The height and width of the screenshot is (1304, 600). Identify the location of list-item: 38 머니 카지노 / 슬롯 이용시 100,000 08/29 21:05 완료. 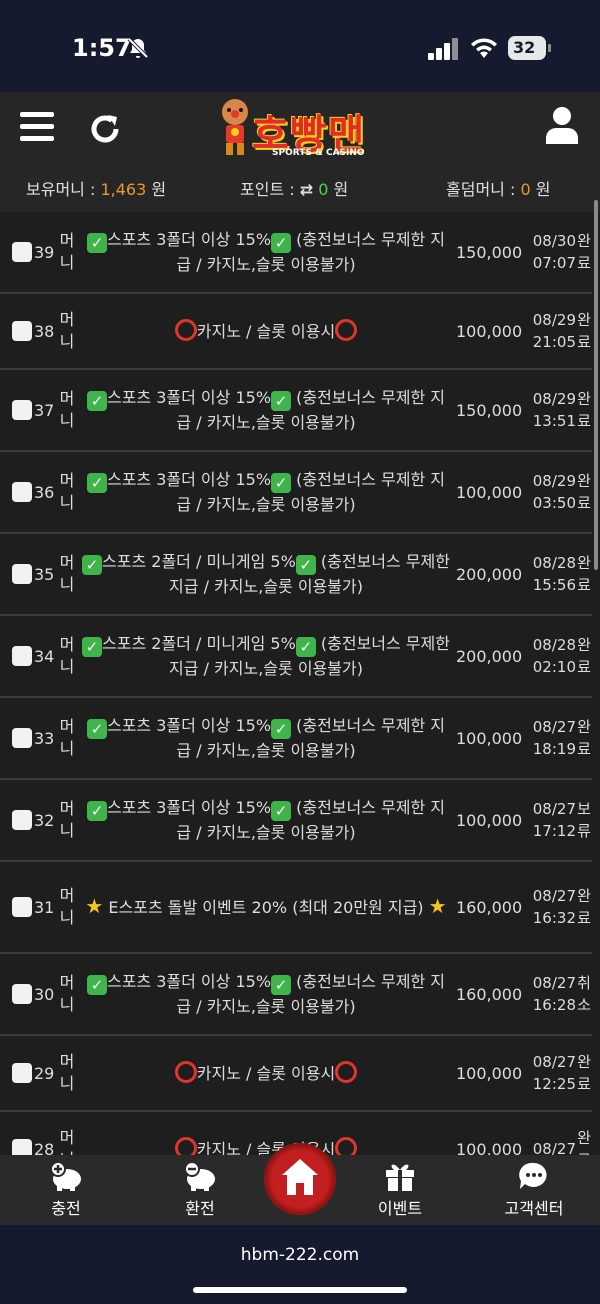
(296, 332).